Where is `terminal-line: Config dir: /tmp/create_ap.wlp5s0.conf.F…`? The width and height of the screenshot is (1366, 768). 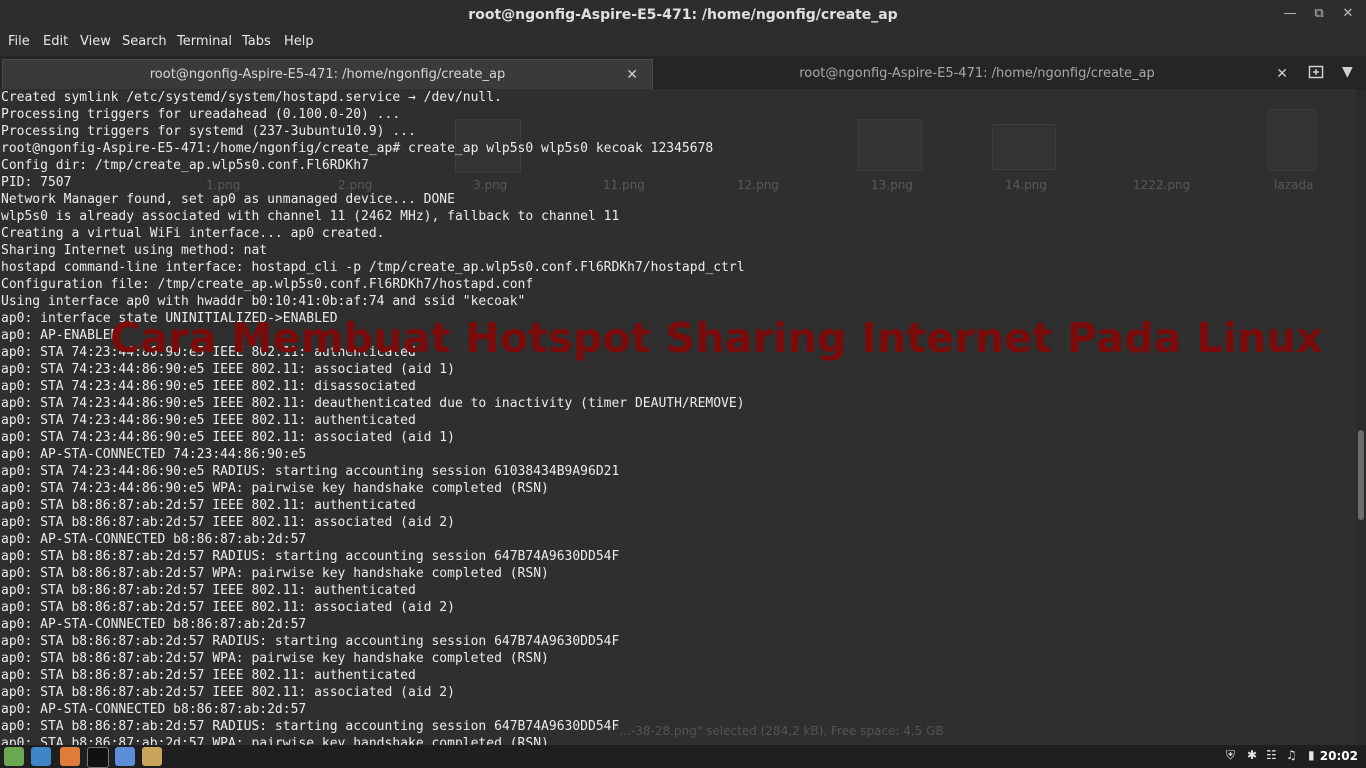
terminal-line: Config dir: /tmp/create_ap.wlp5s0.conf.F… is located at coordinates (185, 165).